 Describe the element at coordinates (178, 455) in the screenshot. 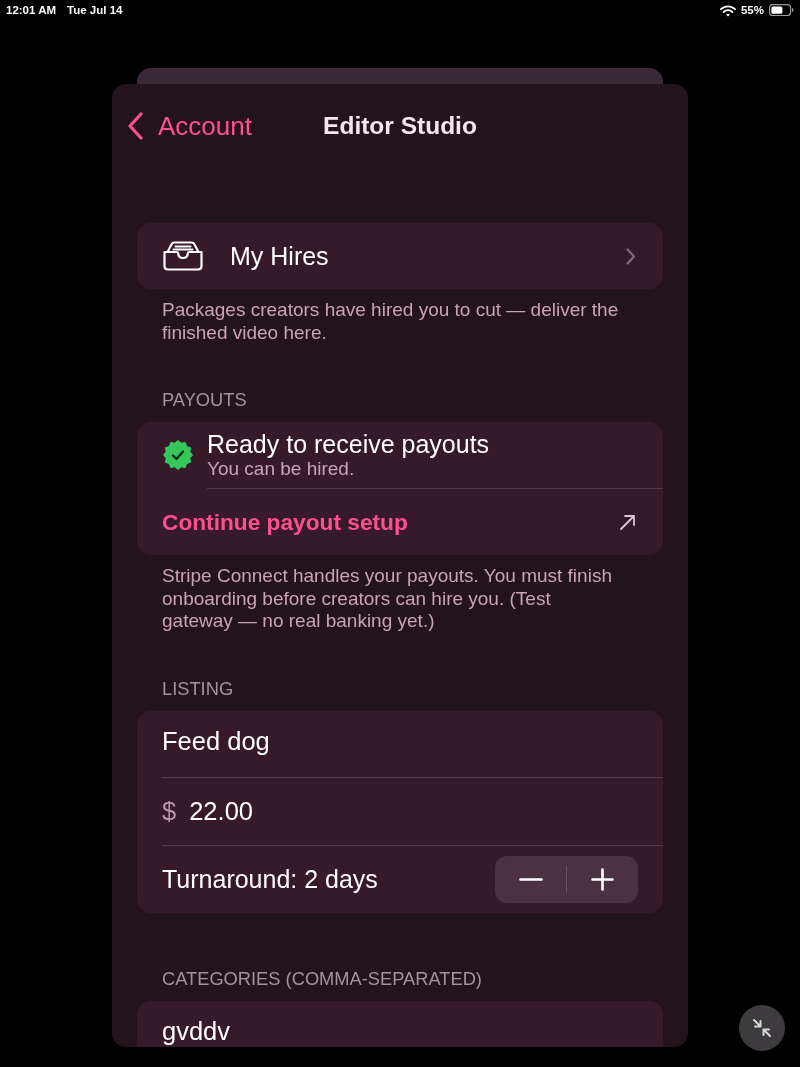

I see `verified-badge-icon` at that location.